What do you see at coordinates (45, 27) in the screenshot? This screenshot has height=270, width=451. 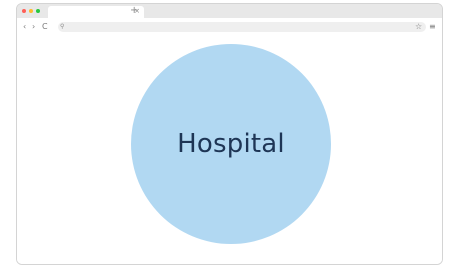 I see `reload-icon: C` at bounding box center [45, 27].